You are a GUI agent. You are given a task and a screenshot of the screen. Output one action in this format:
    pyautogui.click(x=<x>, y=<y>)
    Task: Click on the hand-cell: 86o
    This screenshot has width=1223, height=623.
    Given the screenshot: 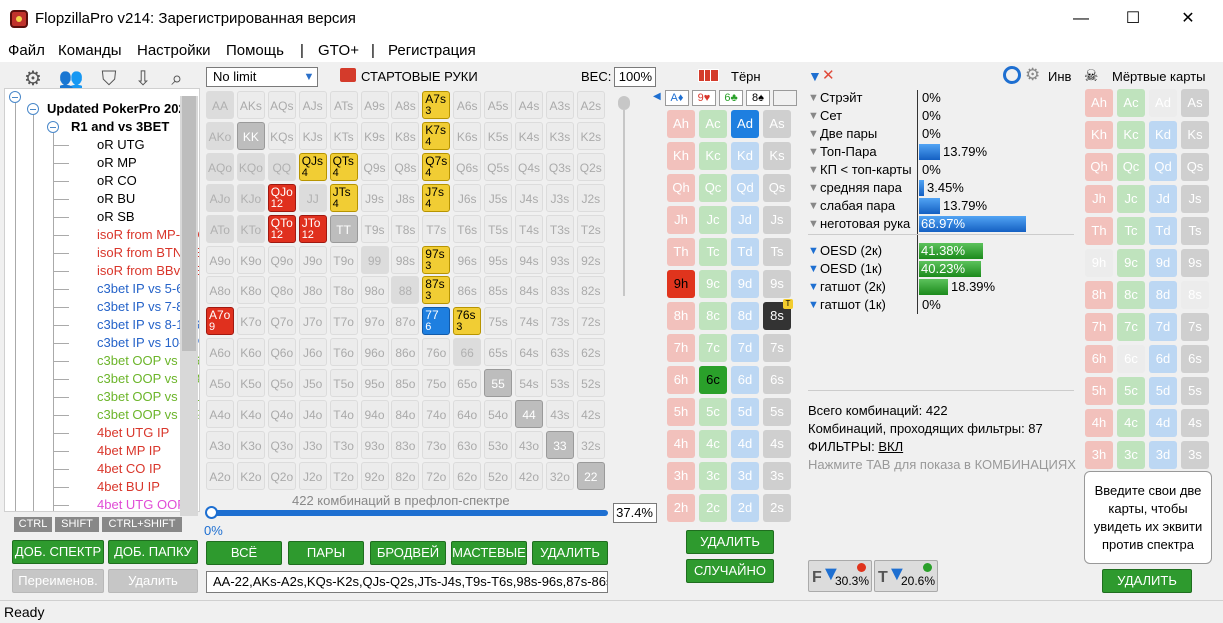 What is the action you would take?
    pyautogui.click(x=405, y=352)
    